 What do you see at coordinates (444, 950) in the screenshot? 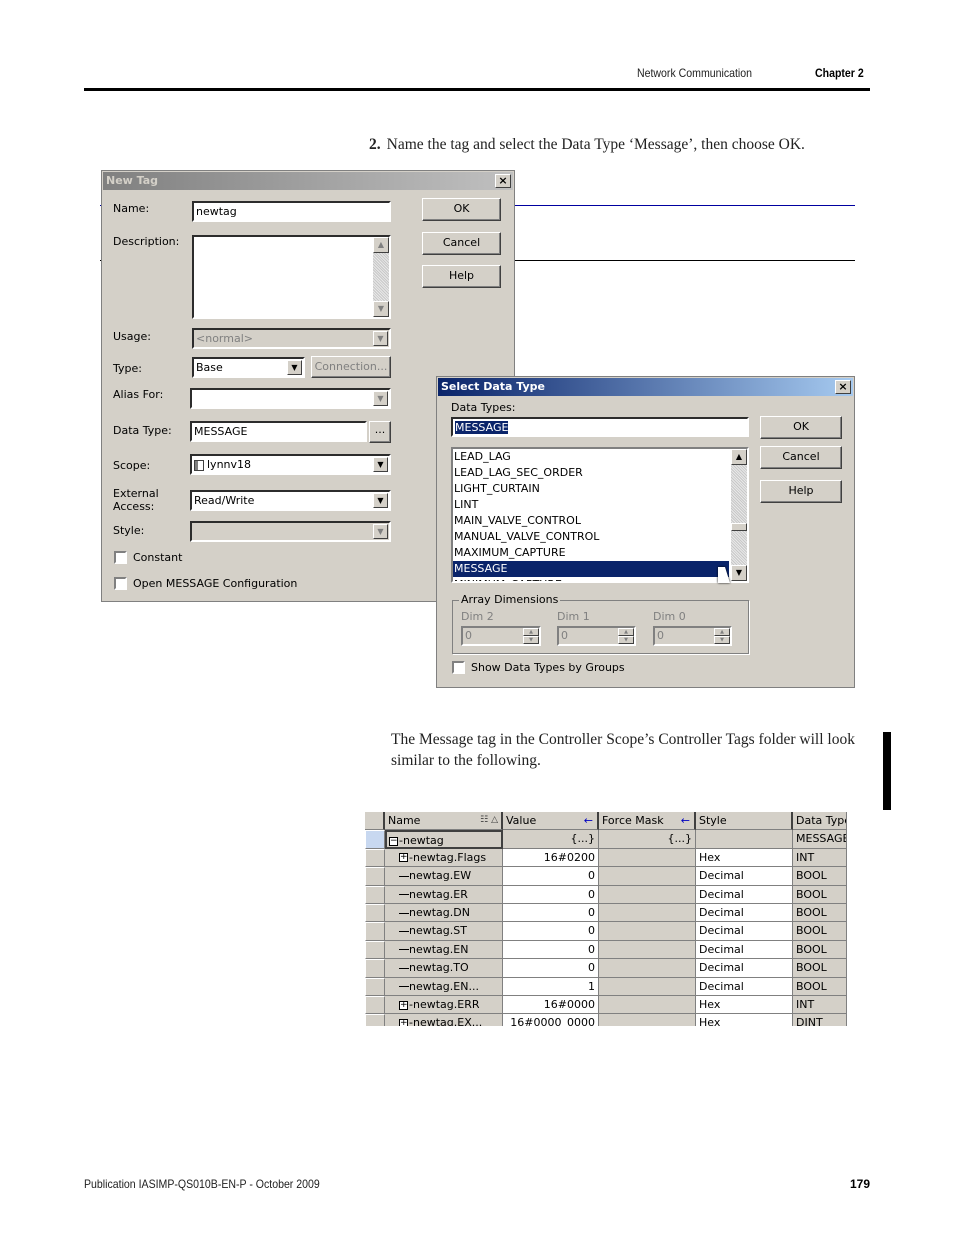
I see `tag-name-cell: newtag.EN` at bounding box center [444, 950].